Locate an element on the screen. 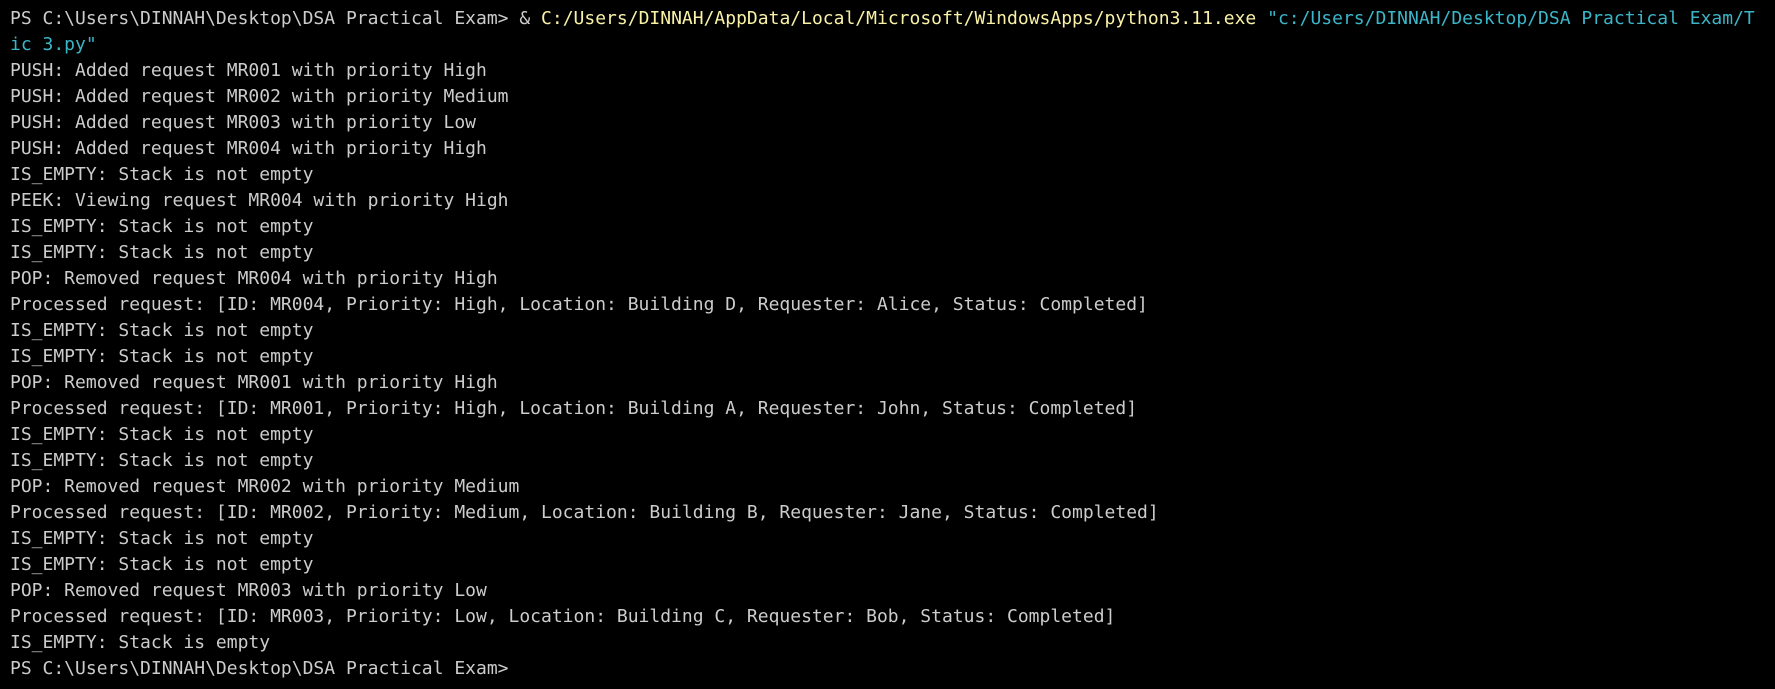 The width and height of the screenshot is (1775, 689). script-path-argument-part-2: ic 3.py" is located at coordinates (53, 44).